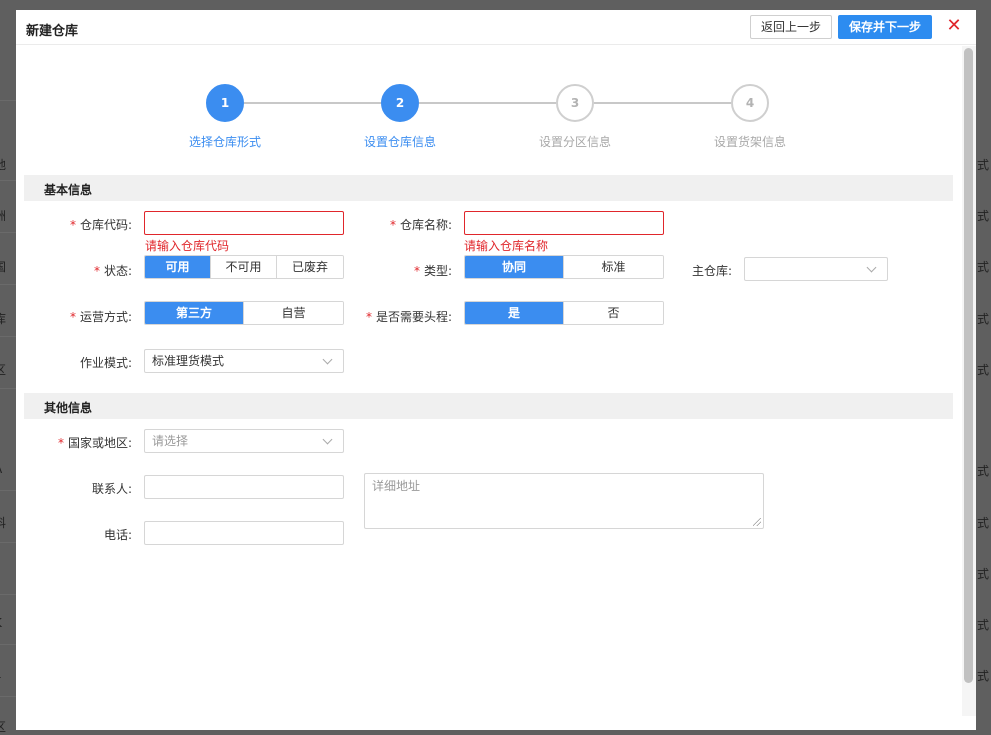  Describe the element at coordinates (613, 267) in the screenshot. I see `type-option-standard: 标准` at that location.